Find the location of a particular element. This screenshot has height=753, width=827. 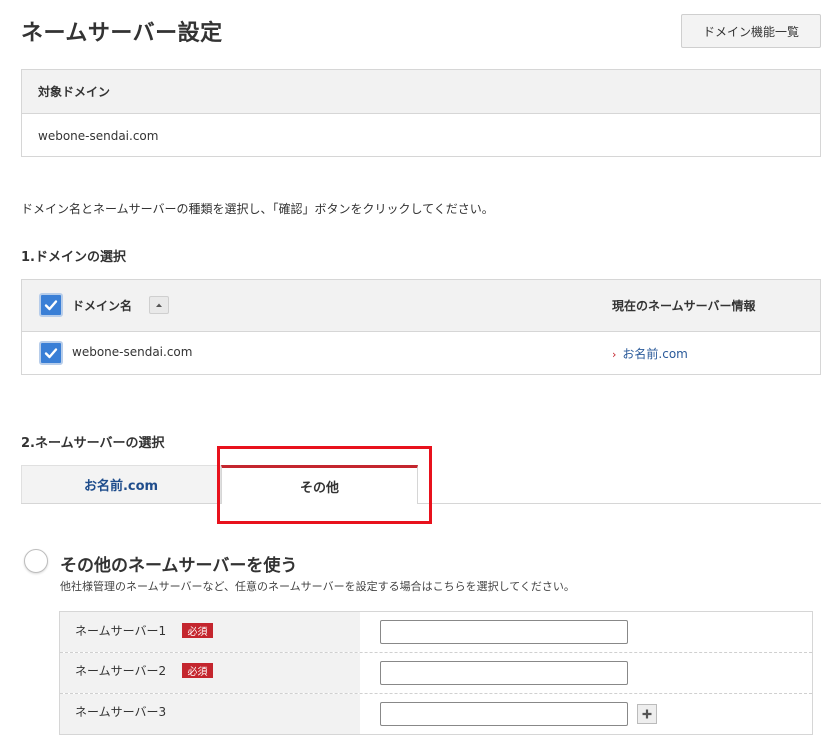

sort-button is located at coordinates (159, 305).